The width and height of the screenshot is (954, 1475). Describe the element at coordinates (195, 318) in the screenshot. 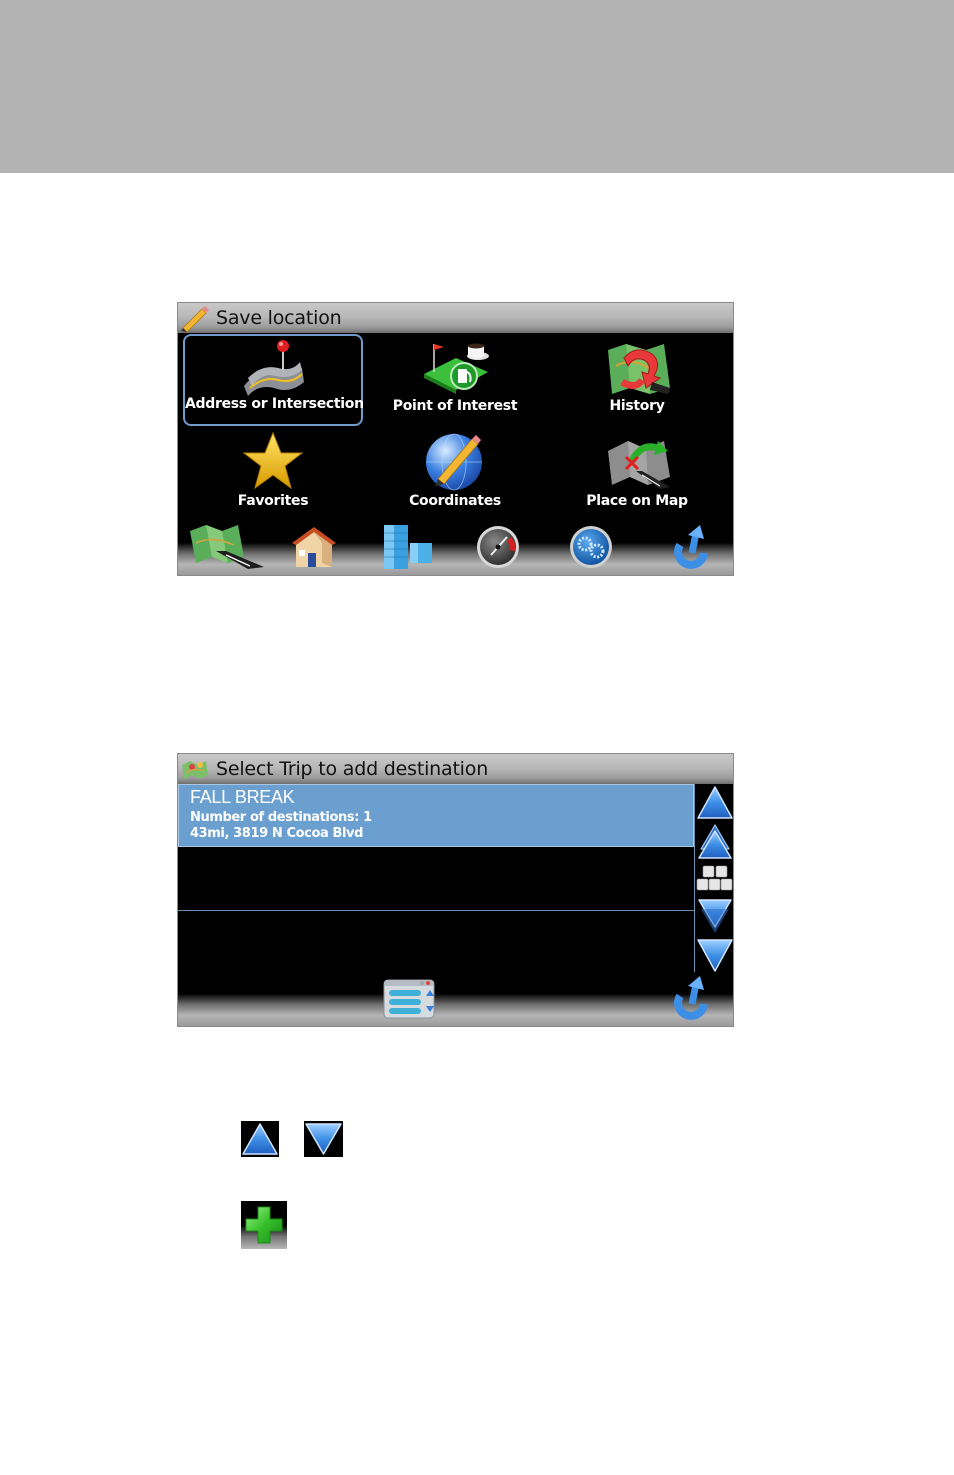

I see `pencil-icon` at that location.